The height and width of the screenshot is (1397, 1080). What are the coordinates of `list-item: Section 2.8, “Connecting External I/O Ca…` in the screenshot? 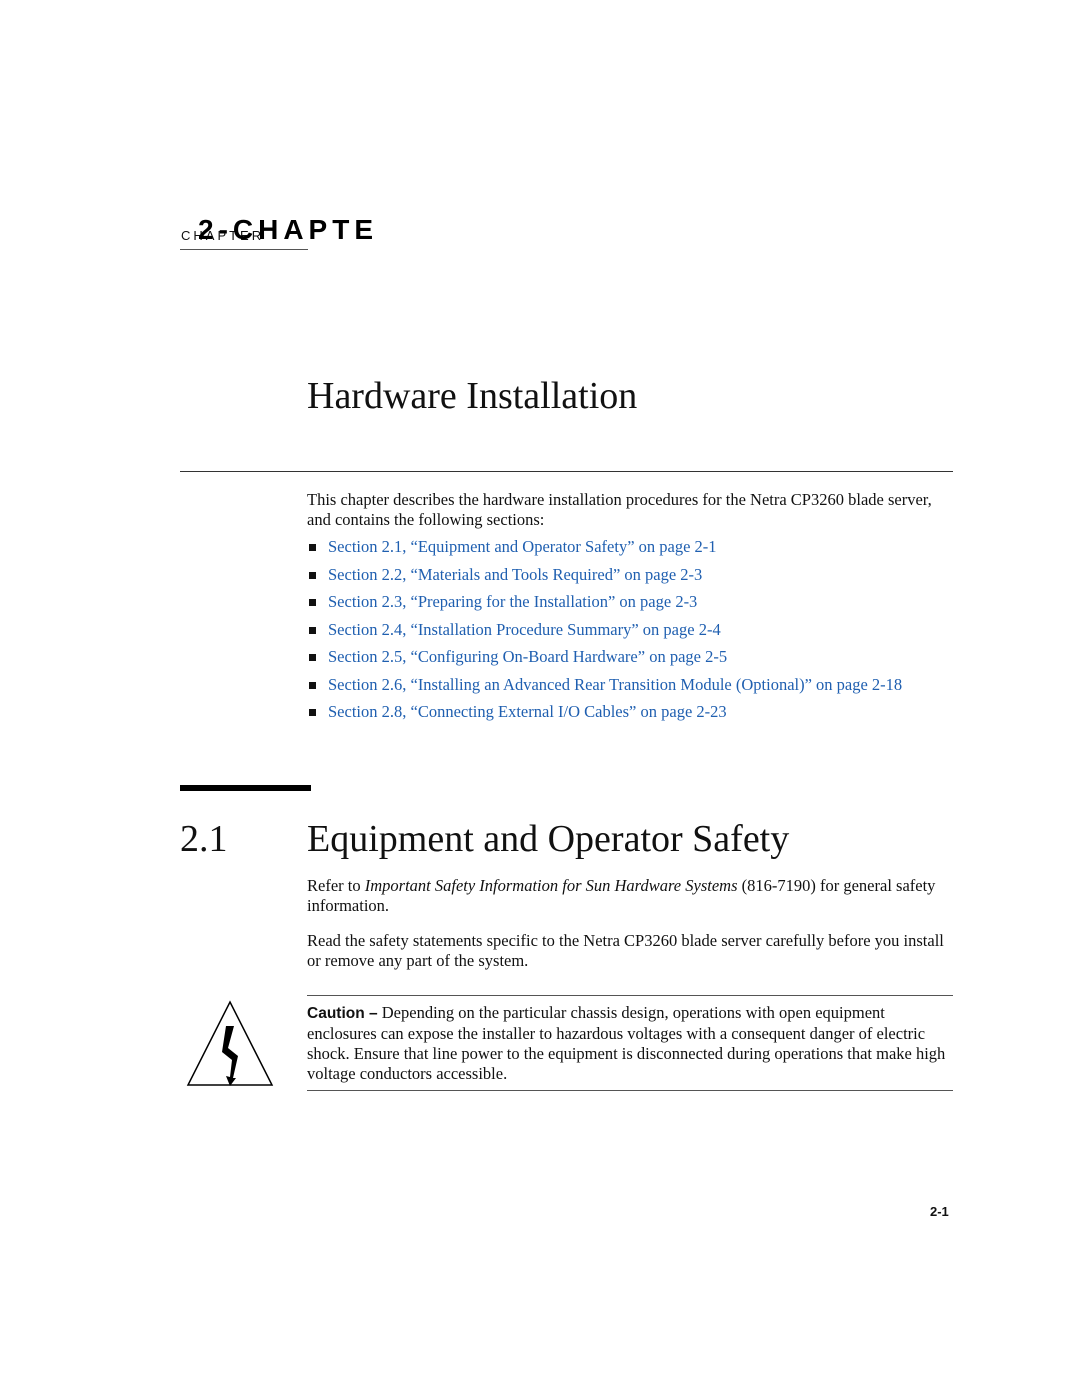 It's located at (632, 712).